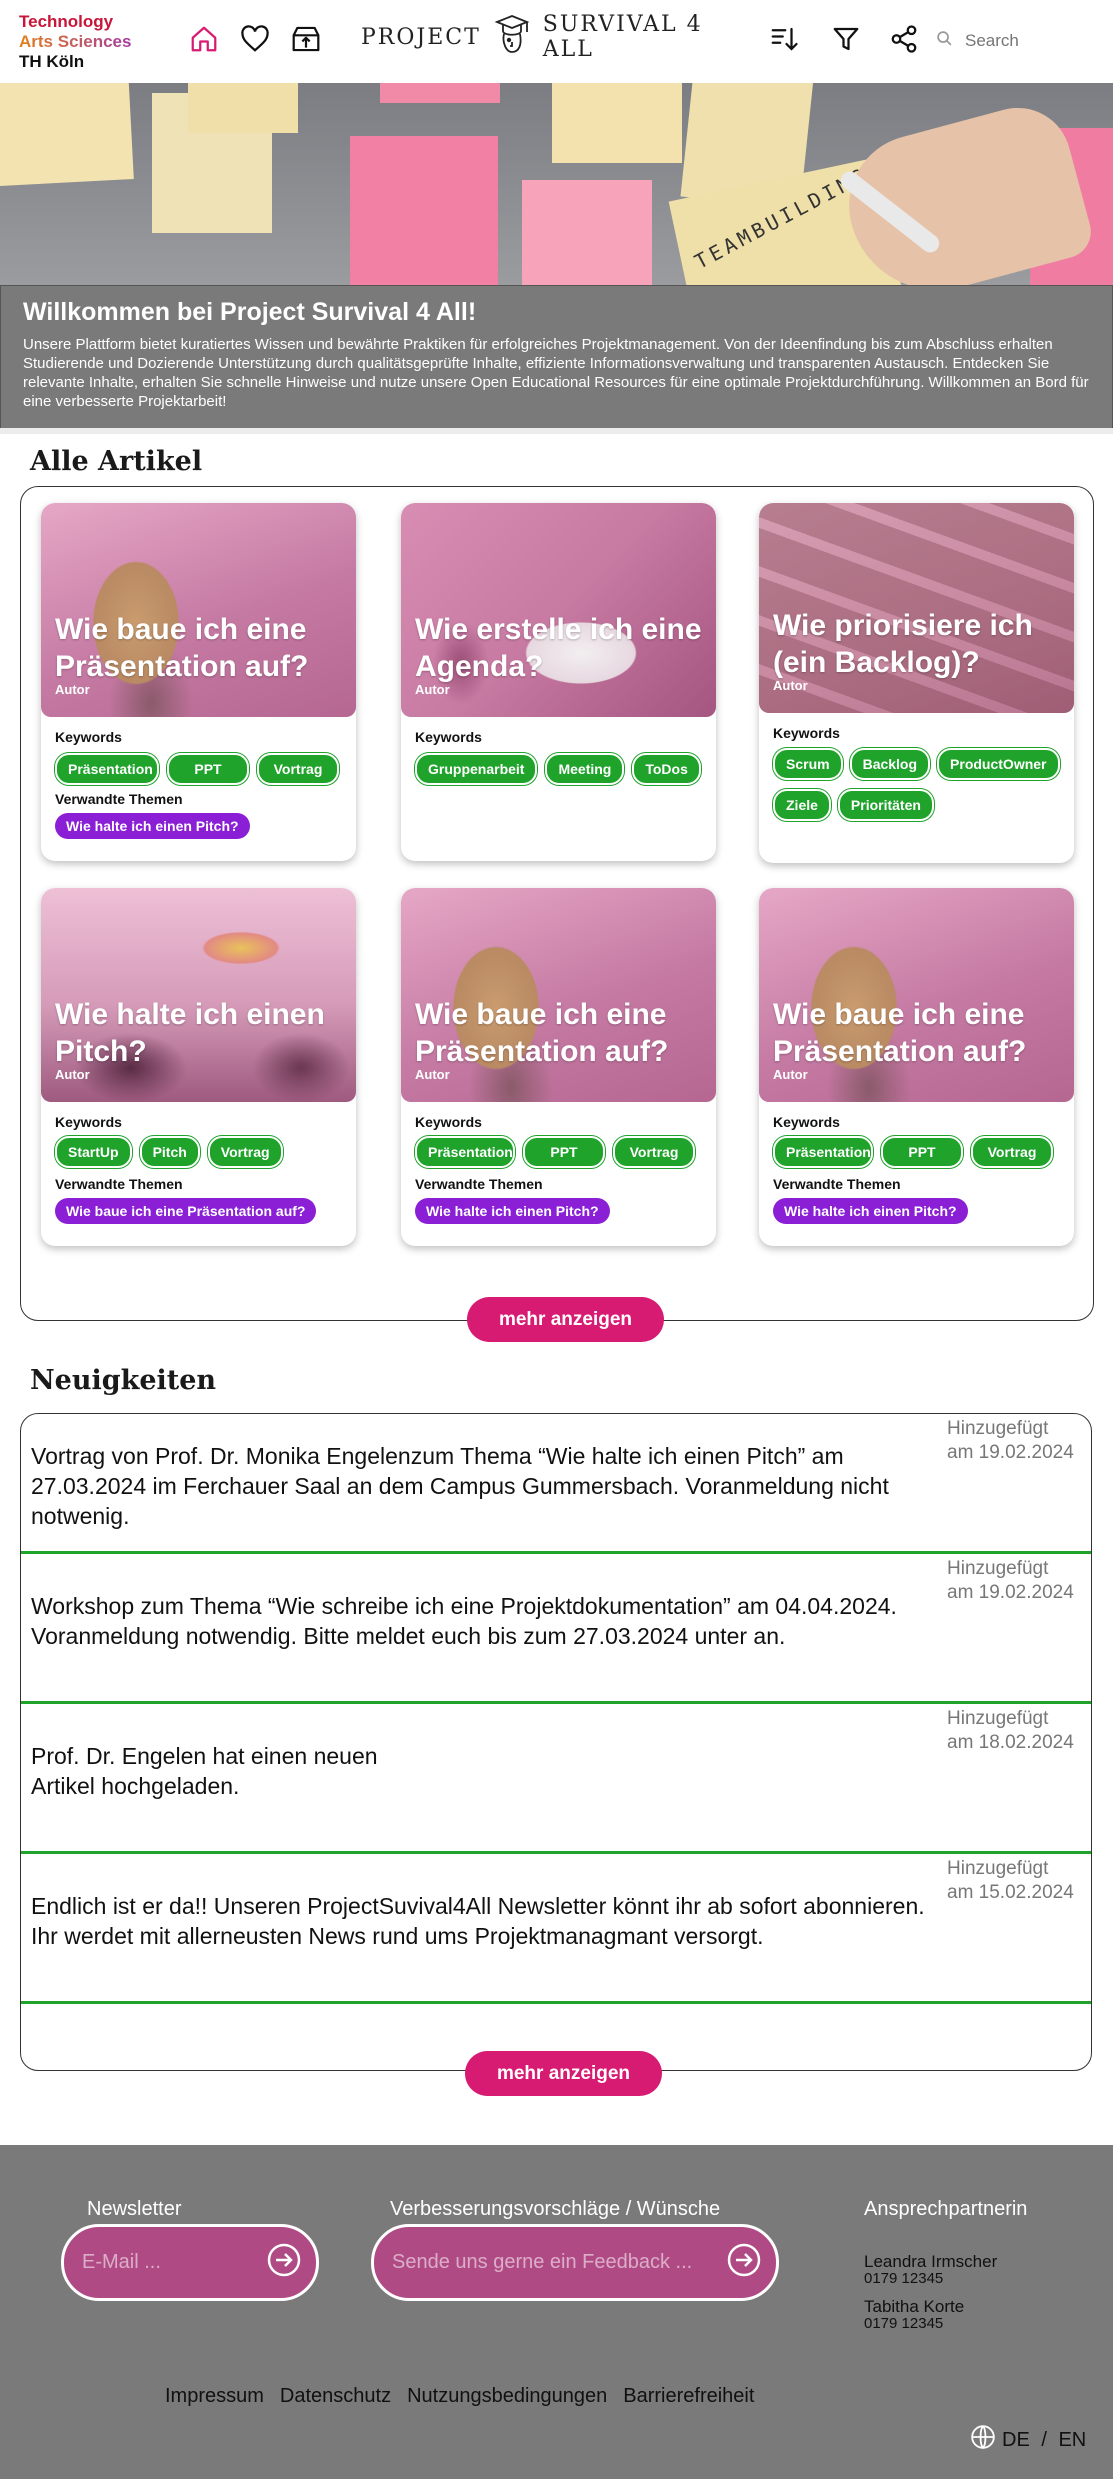  I want to click on keyword-tag: Pitch, so click(169, 1152).